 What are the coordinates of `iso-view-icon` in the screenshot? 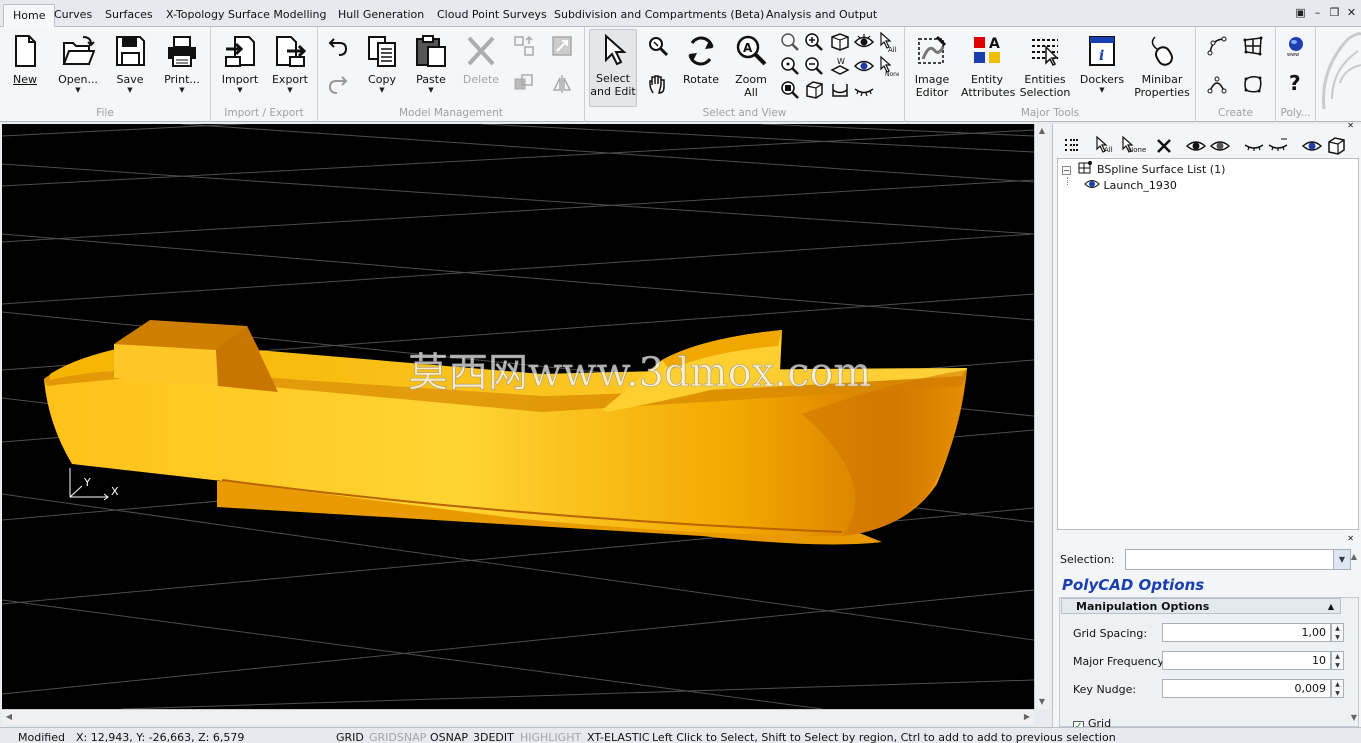 It's located at (814, 90).